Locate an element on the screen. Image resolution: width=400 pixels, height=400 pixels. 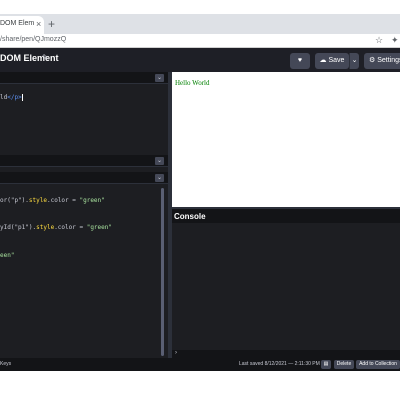
html-close-tag: </p> is located at coordinates (14, 97).